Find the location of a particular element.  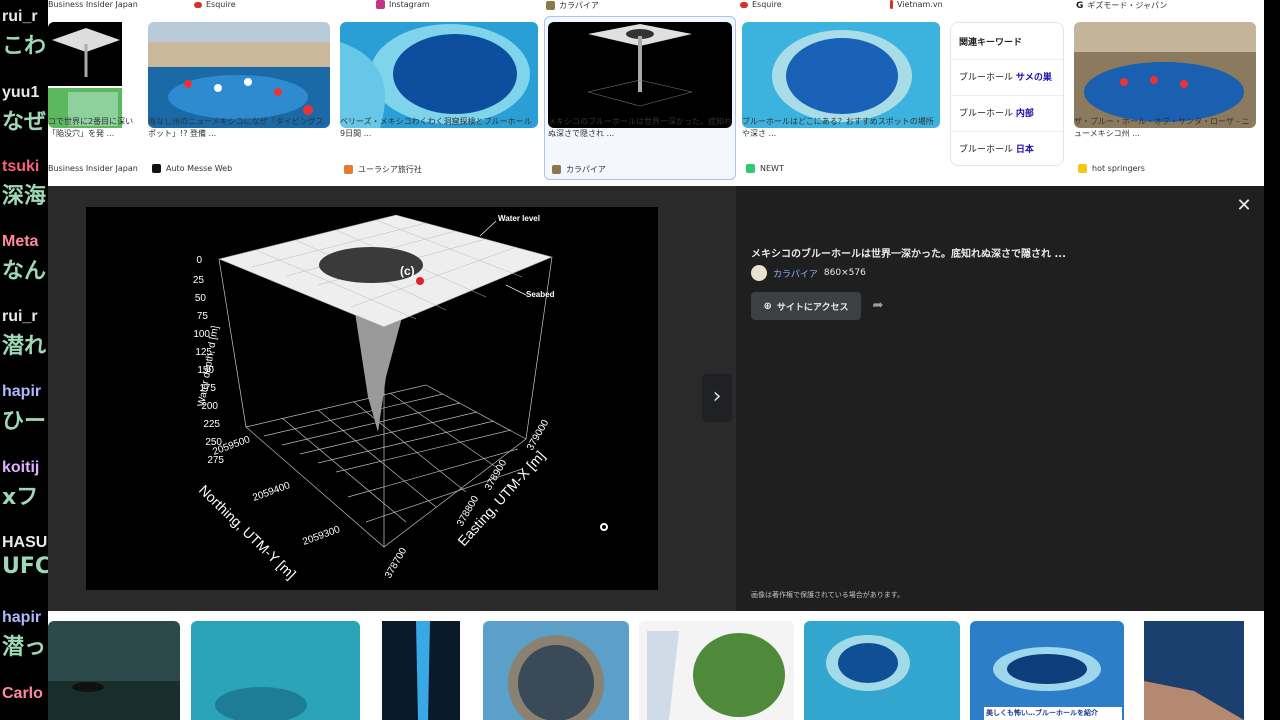

close-button: ✕ is located at coordinates (1244, 206).